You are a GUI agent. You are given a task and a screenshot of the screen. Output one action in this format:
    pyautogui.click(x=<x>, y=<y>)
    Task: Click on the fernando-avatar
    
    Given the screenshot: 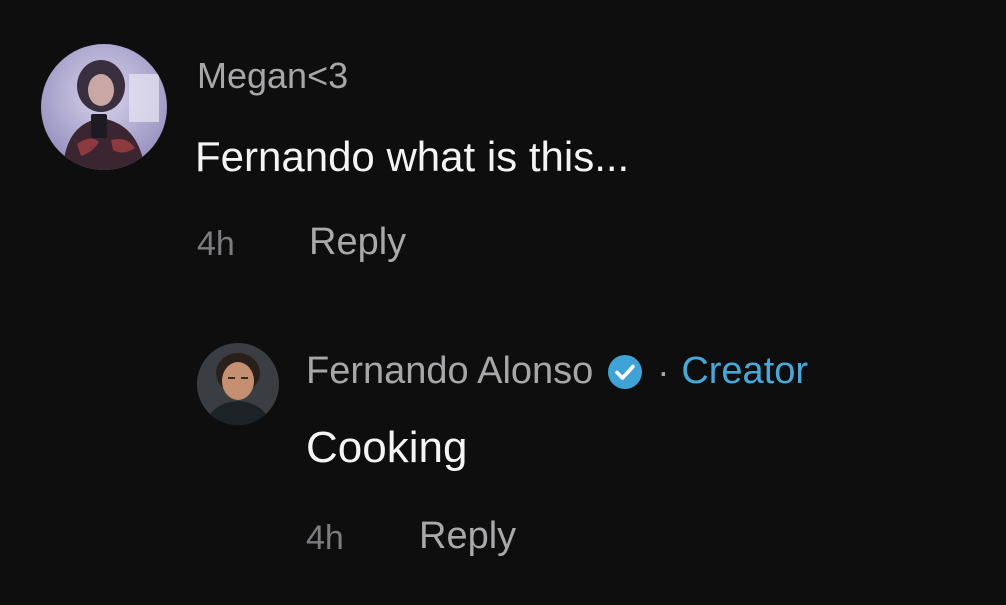 What is the action you would take?
    pyautogui.click(x=238, y=384)
    